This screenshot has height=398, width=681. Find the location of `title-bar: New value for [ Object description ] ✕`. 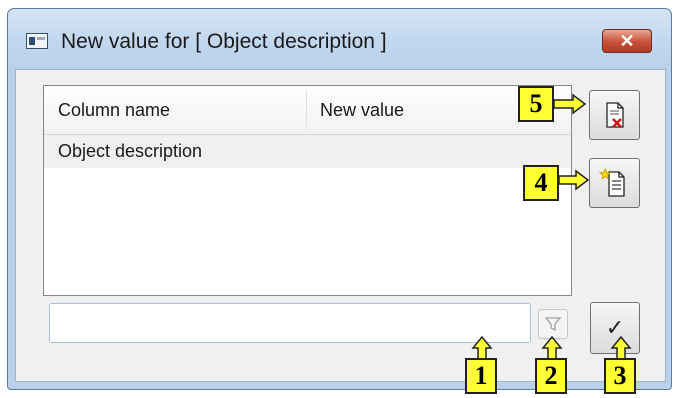

title-bar: New value for [ Object description ] ✕ is located at coordinates (339, 39).